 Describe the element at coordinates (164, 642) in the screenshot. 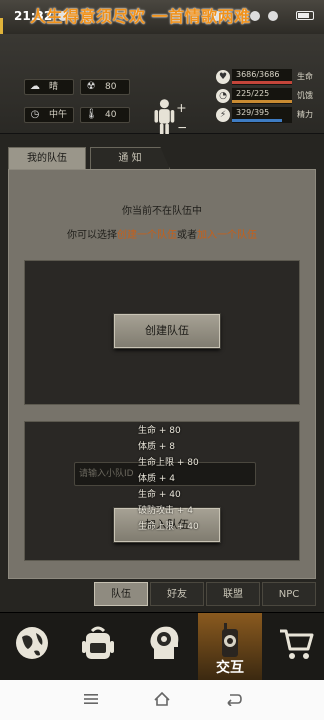

I see `head-gear-icon` at that location.